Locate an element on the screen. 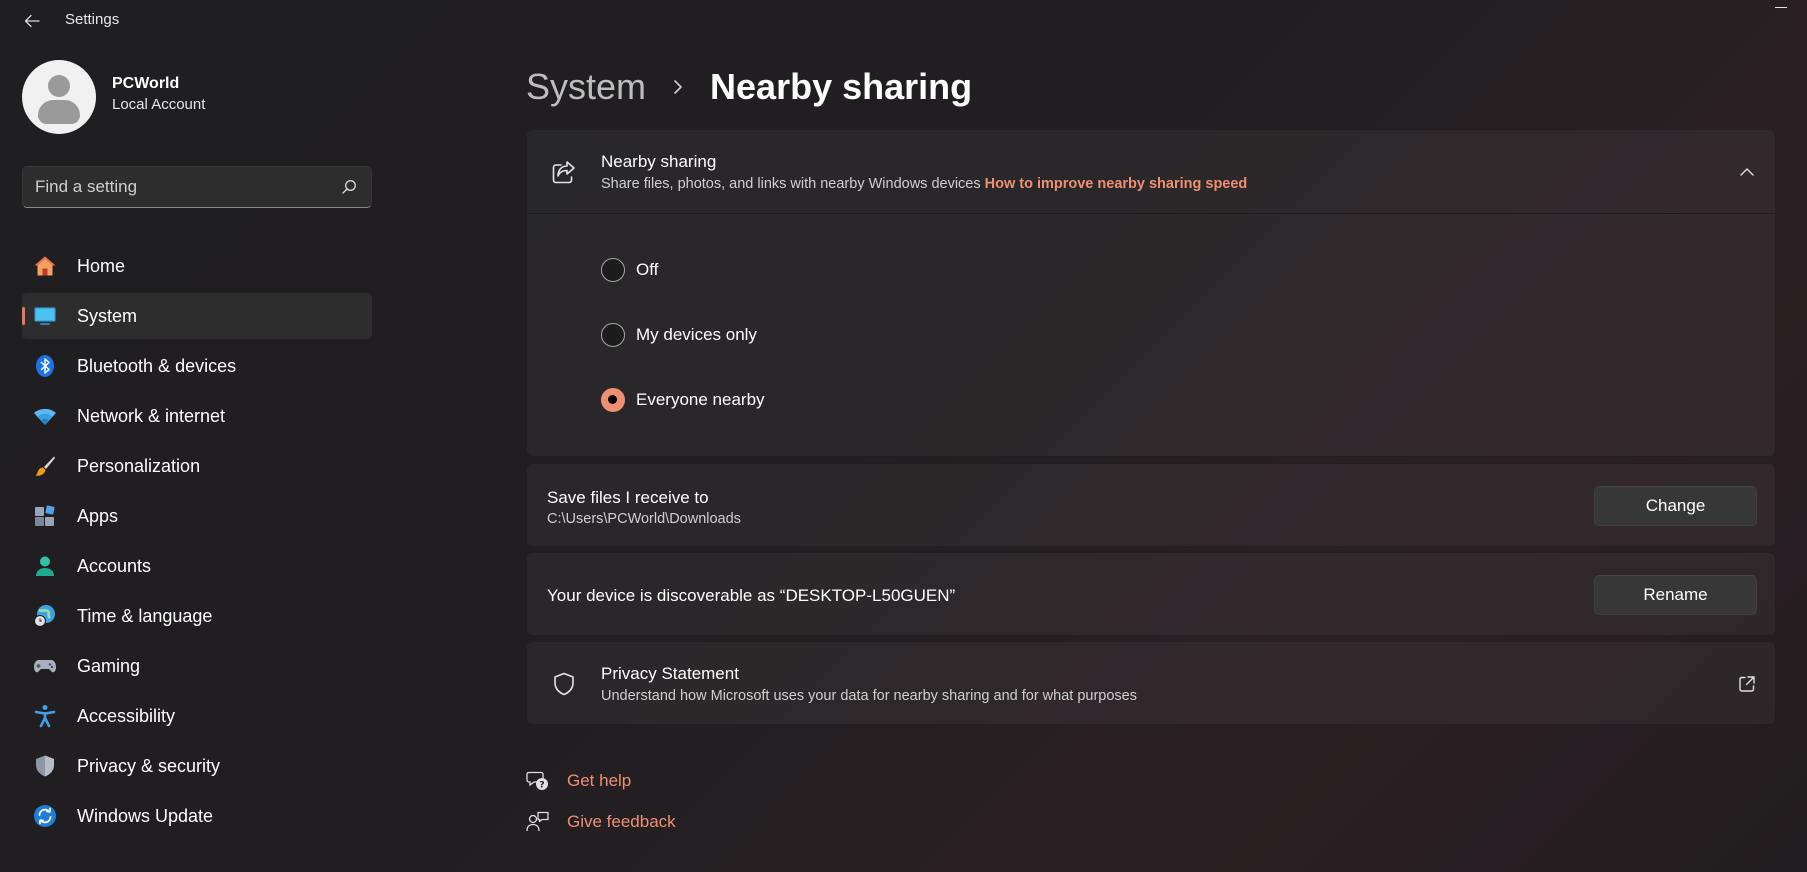 This screenshot has width=1807, height=872. sidebar-item-windows-update: Windows Update is located at coordinates (197, 816).